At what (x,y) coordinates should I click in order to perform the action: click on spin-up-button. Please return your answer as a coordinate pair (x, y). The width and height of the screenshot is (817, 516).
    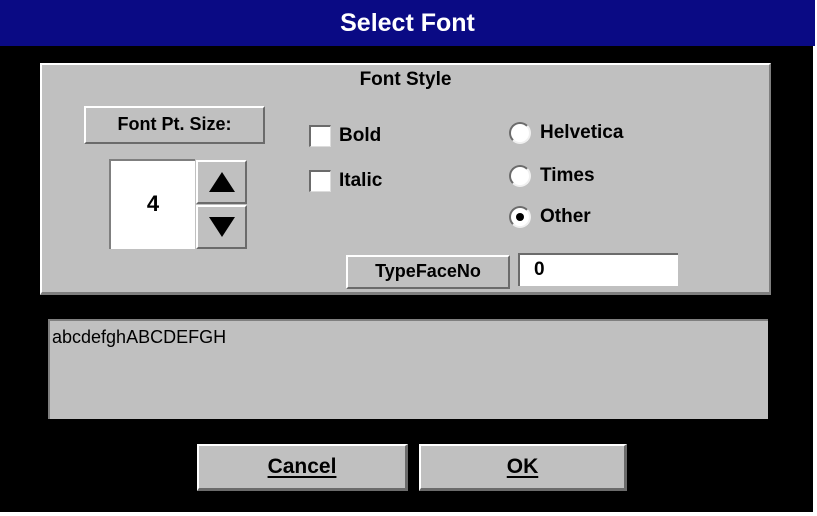
    Looking at the image, I should click on (221, 182).